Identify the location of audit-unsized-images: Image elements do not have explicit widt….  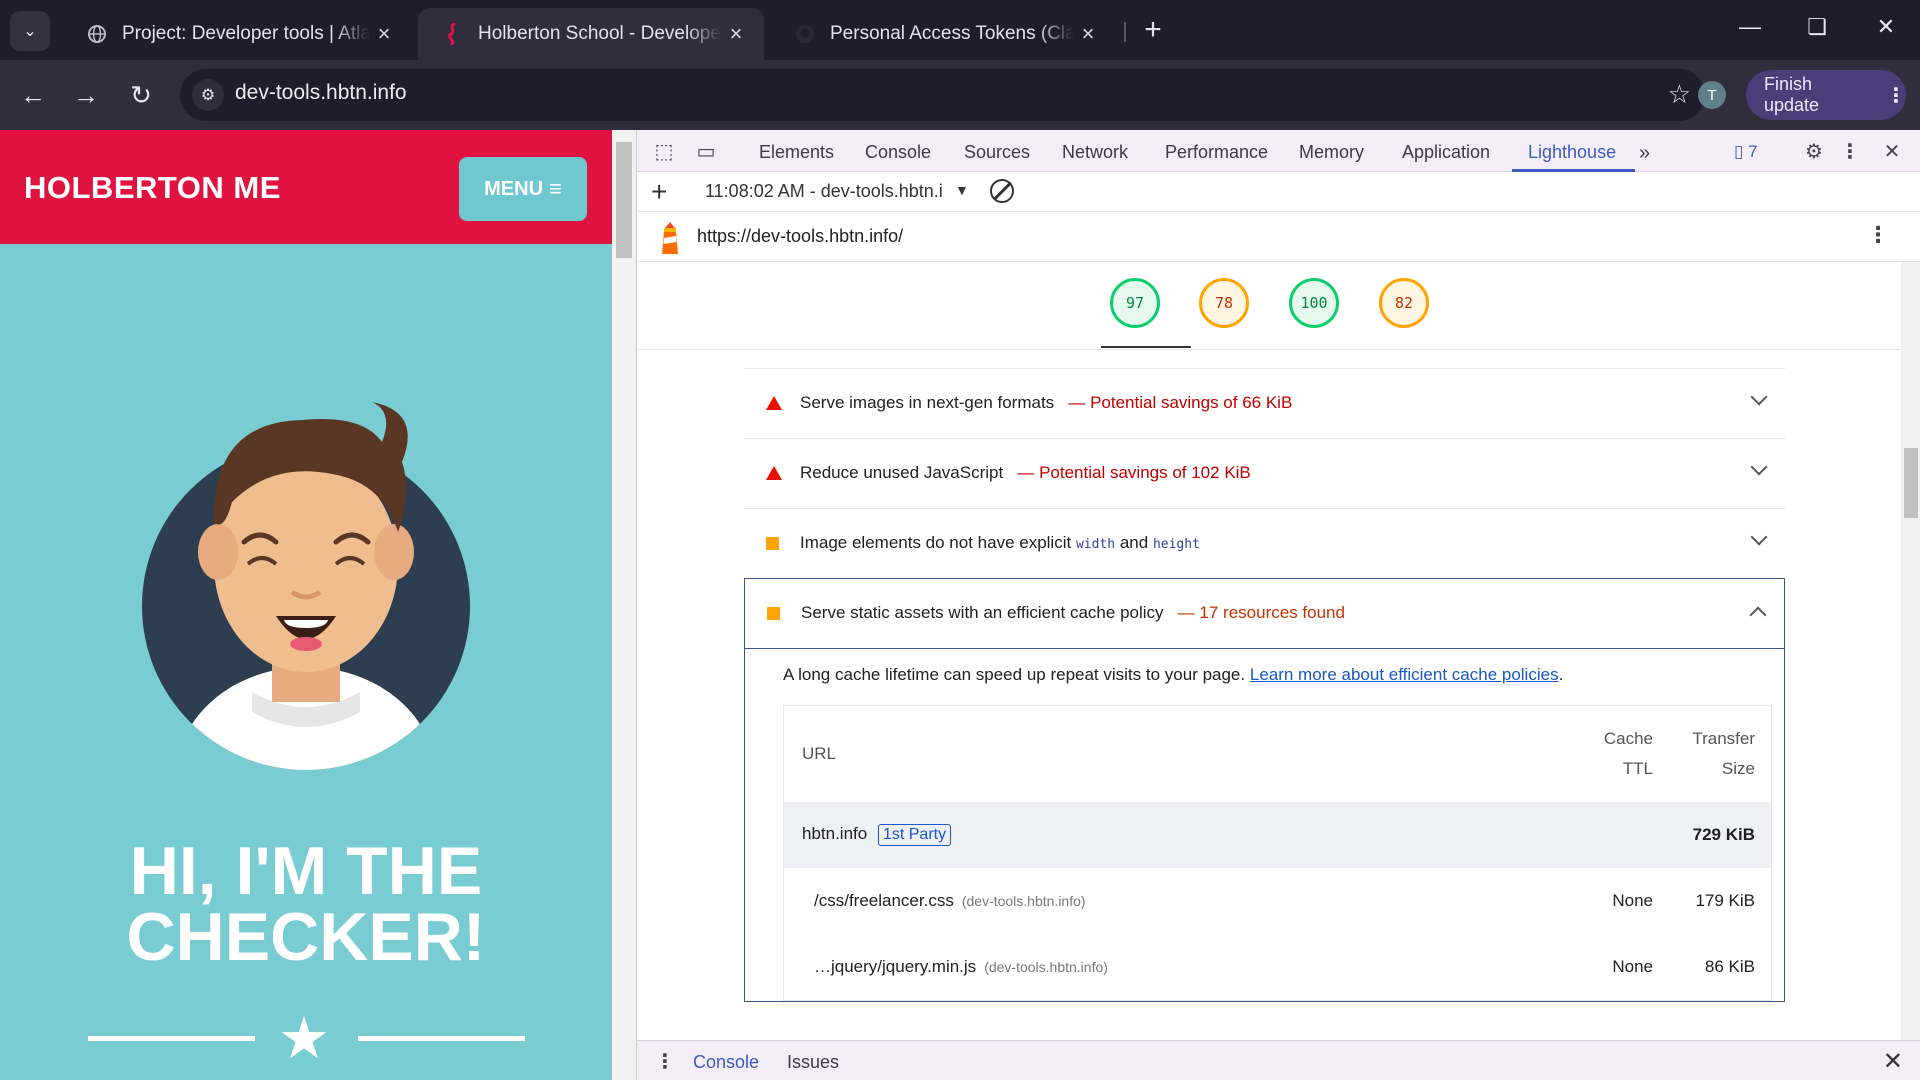
(1264, 543).